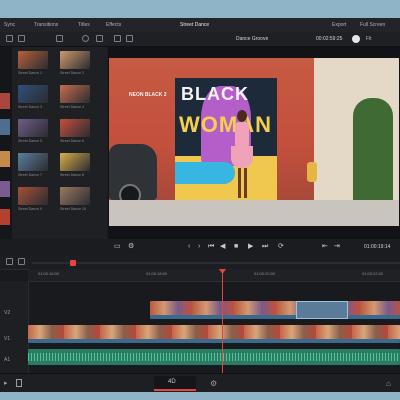  What do you see at coordinates (30, 73) in the screenshot?
I see `clip-label: Street Dance 1` at bounding box center [30, 73].